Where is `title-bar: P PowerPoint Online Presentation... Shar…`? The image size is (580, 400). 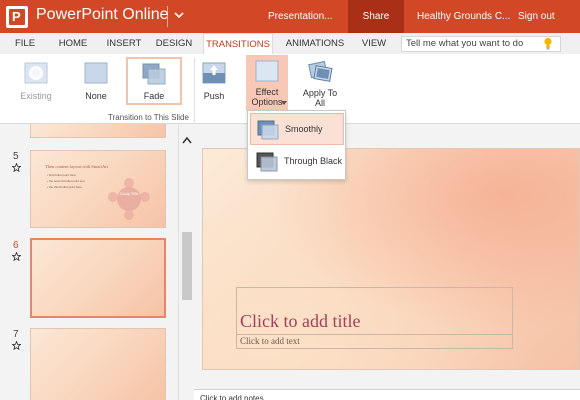
title-bar: P PowerPoint Online Presentation... Shar… is located at coordinates (290, 16).